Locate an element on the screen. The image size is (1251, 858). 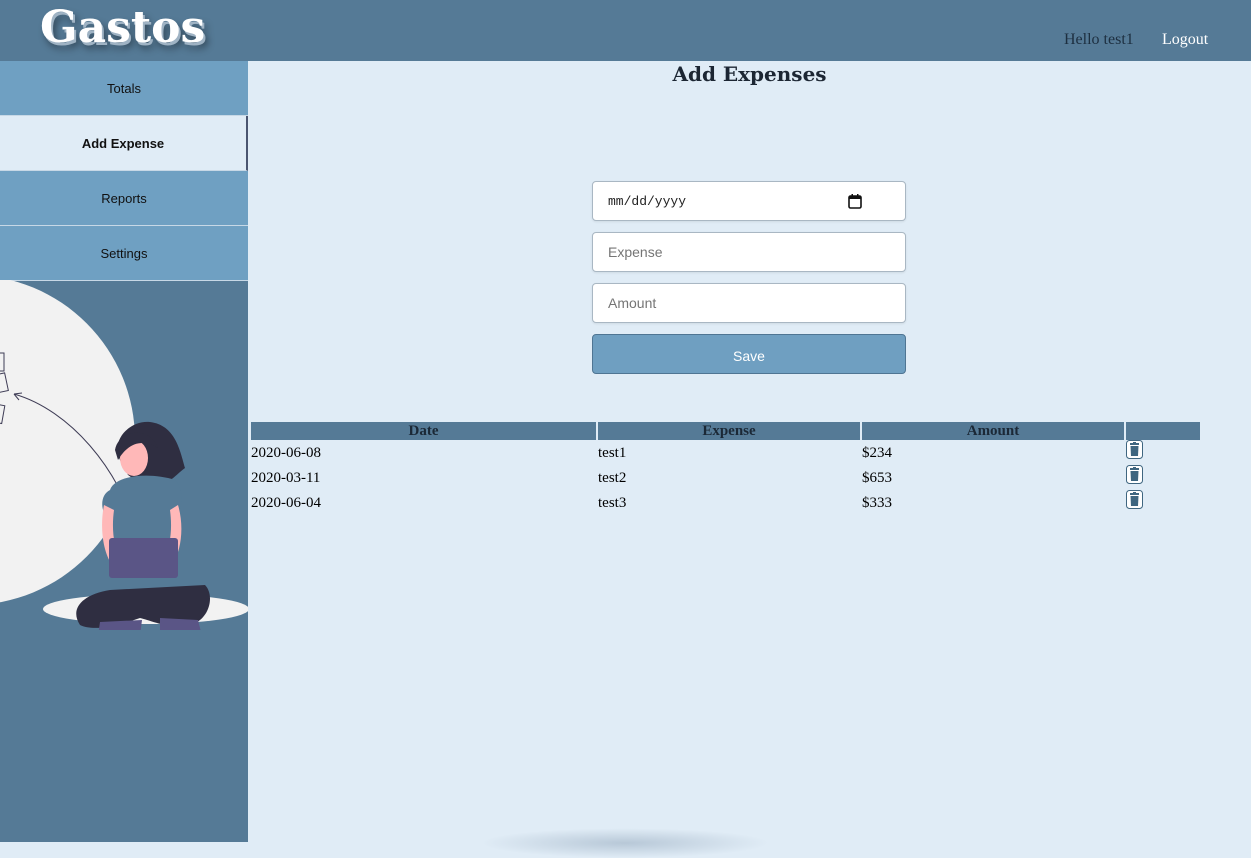
sidebar-item-settings: Settings is located at coordinates (124, 253).